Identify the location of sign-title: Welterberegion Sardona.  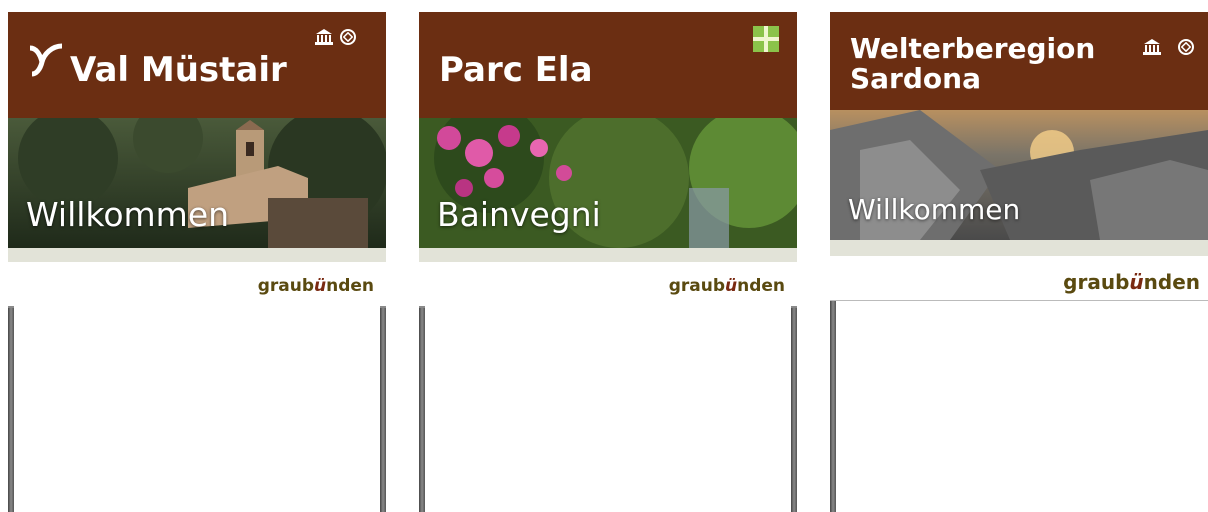
(973, 63).